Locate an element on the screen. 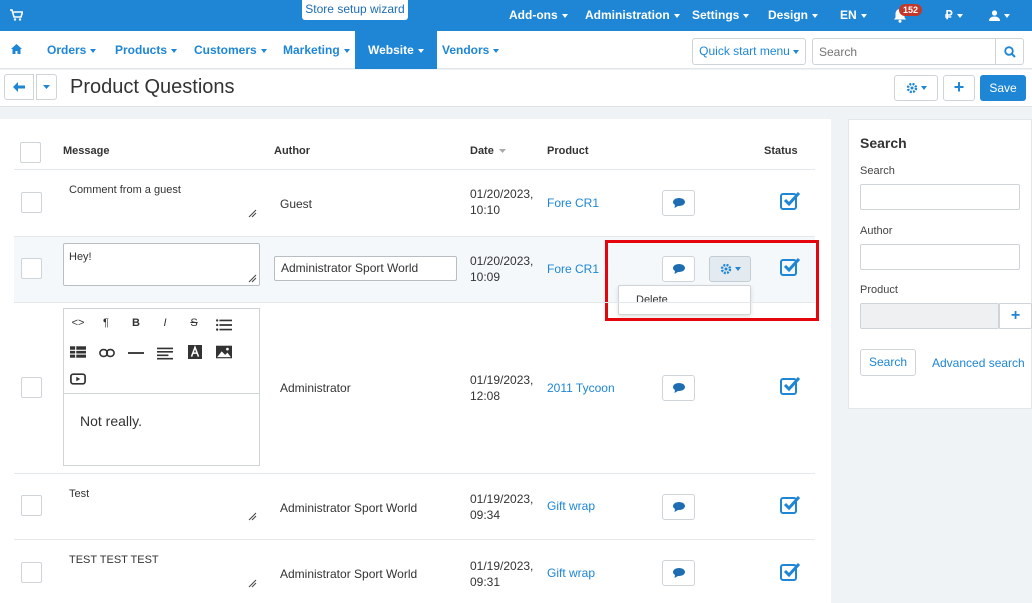  add-product-filter-button: + is located at coordinates (1015, 316).